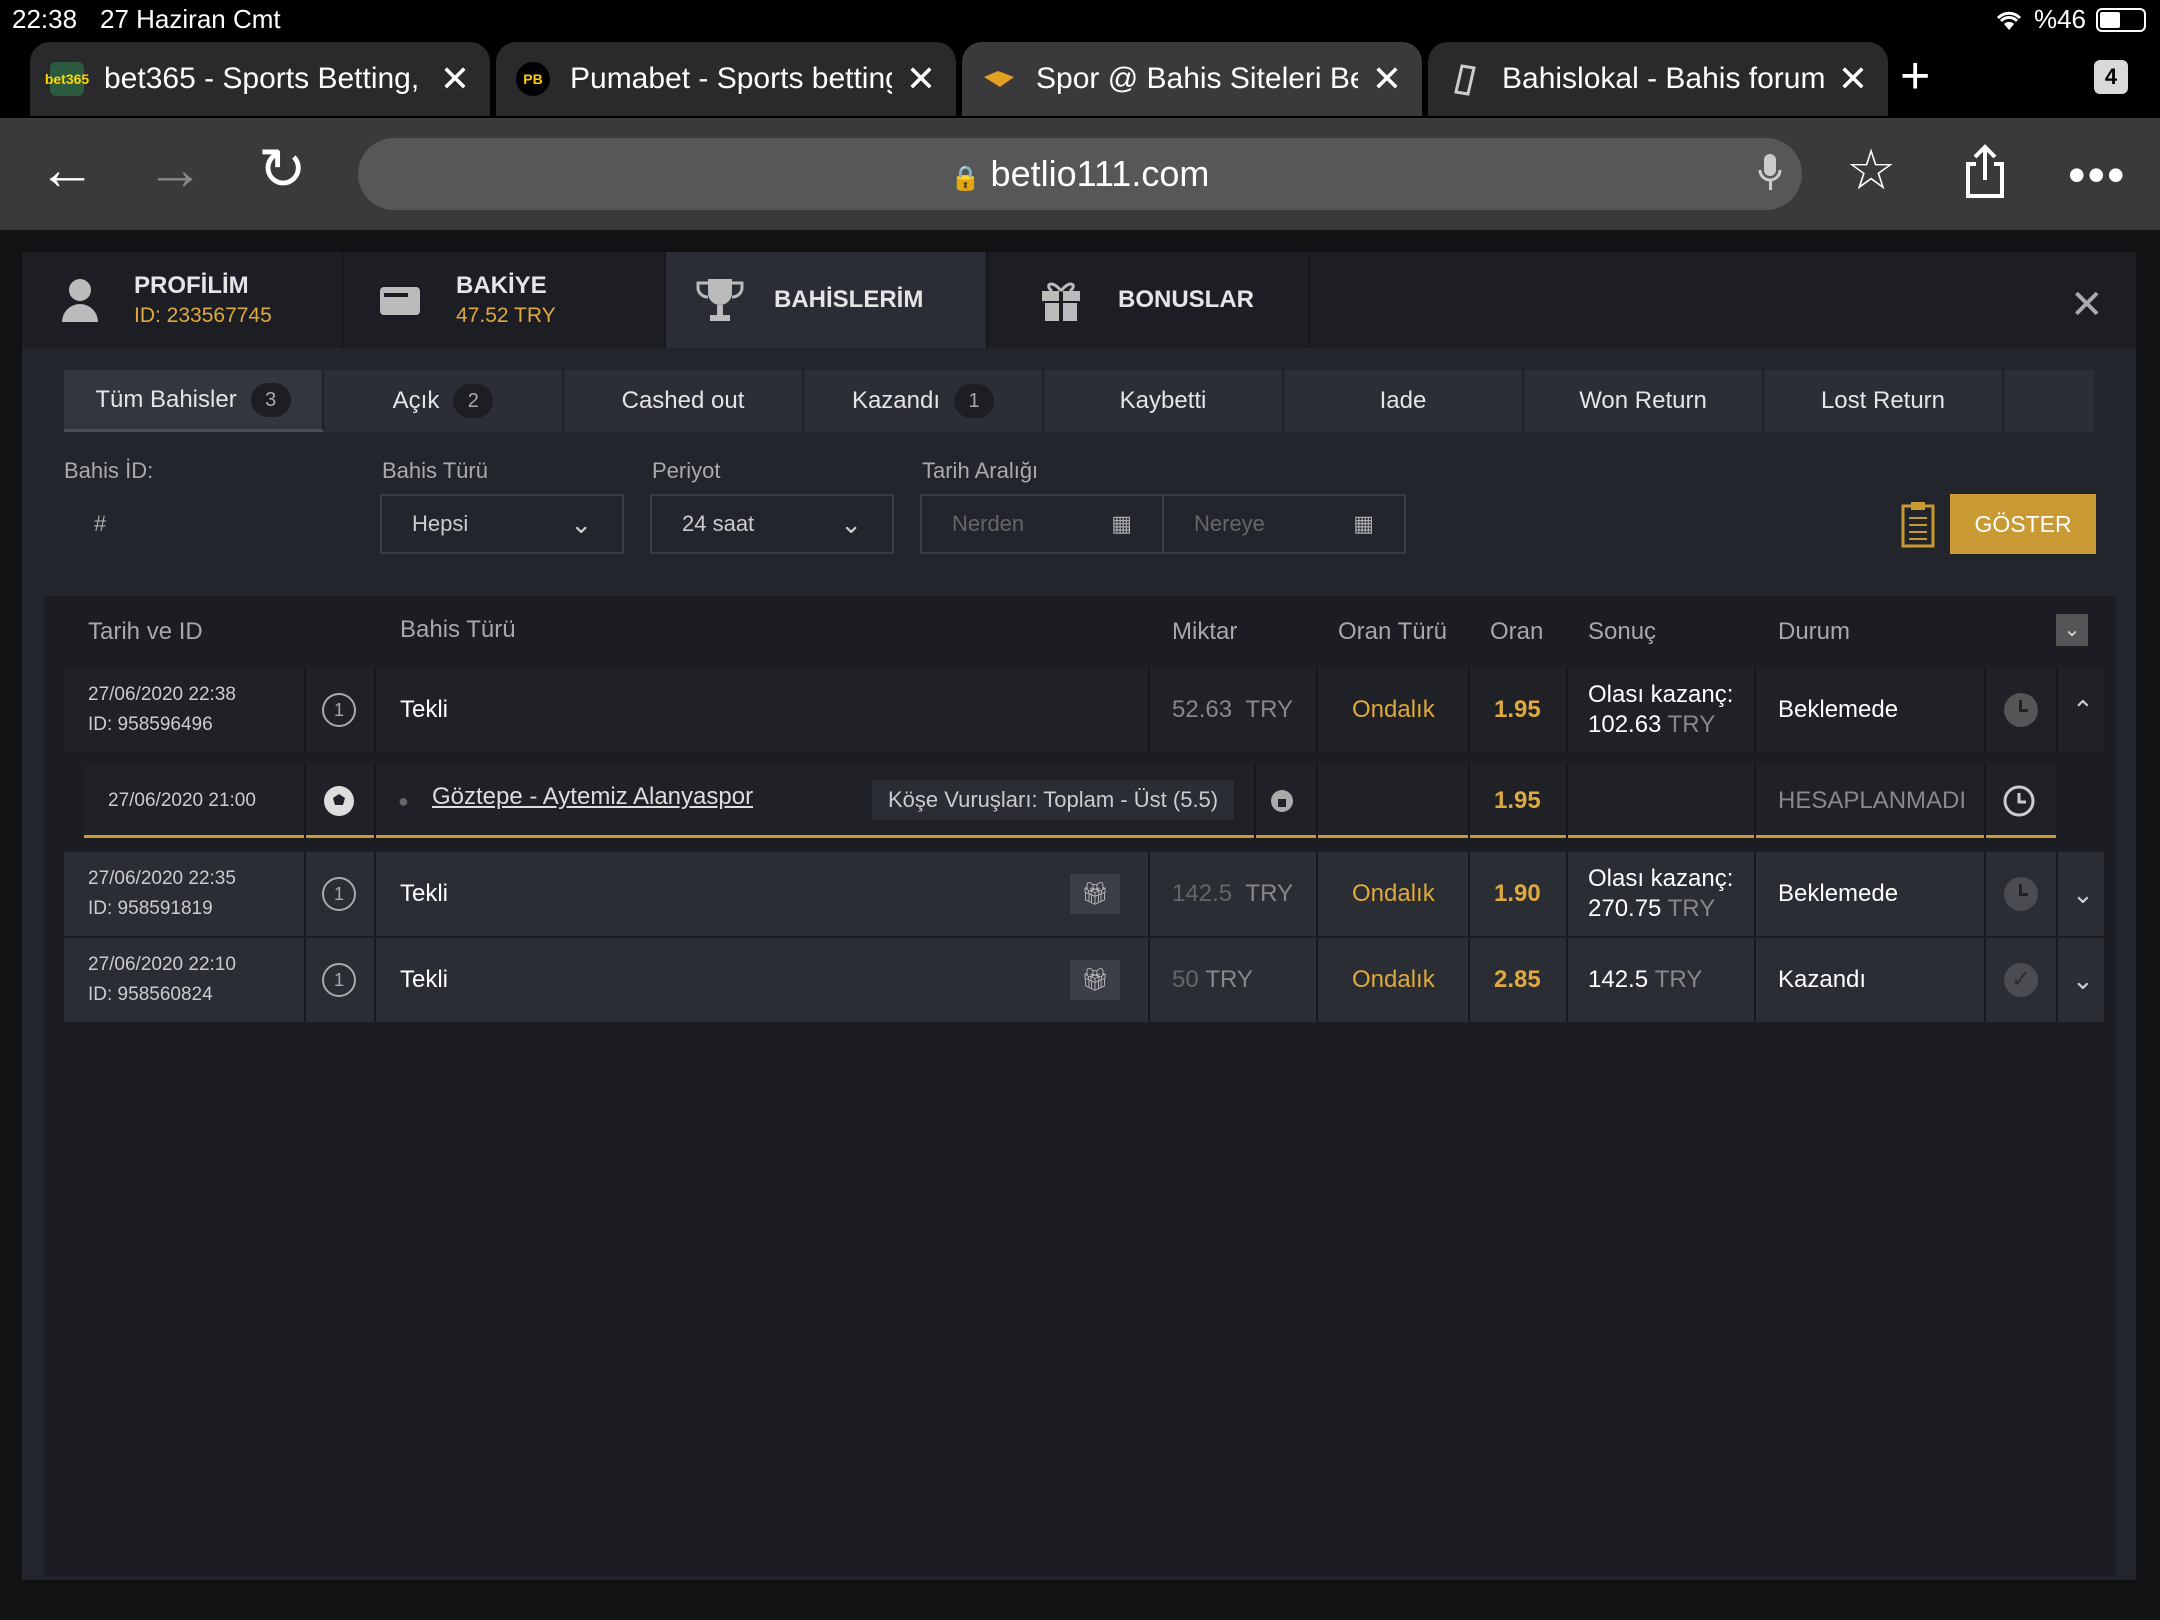 Image resolution: width=2160 pixels, height=1620 pixels. Describe the element at coordinates (424, 979) in the screenshot. I see `bet-type: Tekli` at that location.